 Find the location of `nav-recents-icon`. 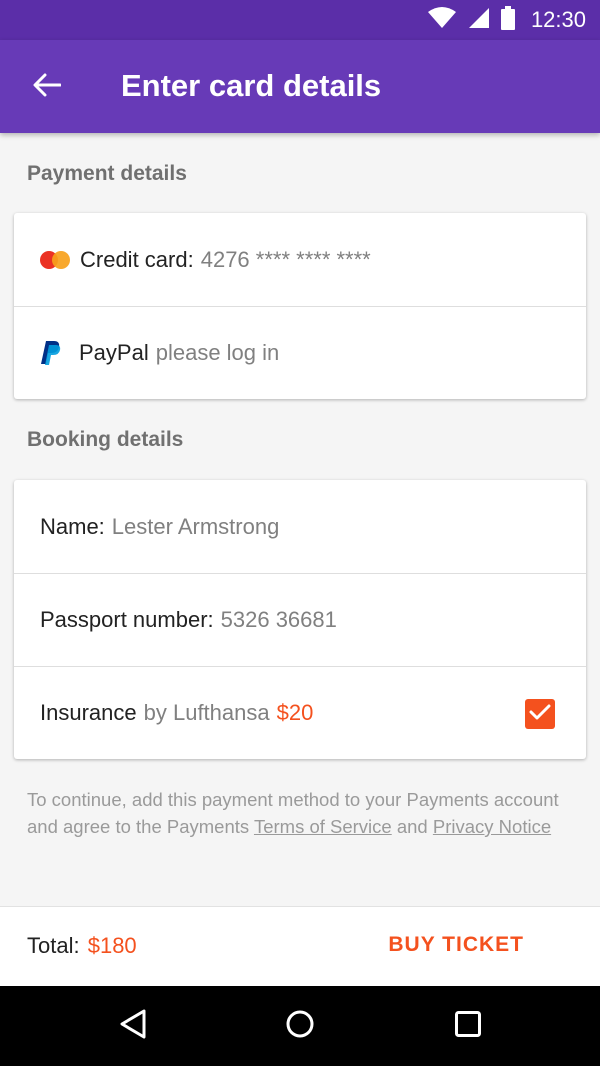

nav-recents-icon is located at coordinates (468, 1026).